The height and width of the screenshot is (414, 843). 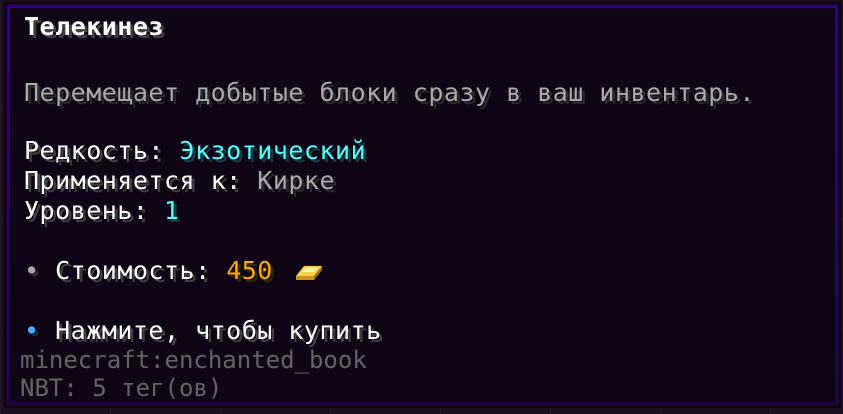 I want to click on applies-row: Применяется к: Кирке, so click(x=179, y=181).